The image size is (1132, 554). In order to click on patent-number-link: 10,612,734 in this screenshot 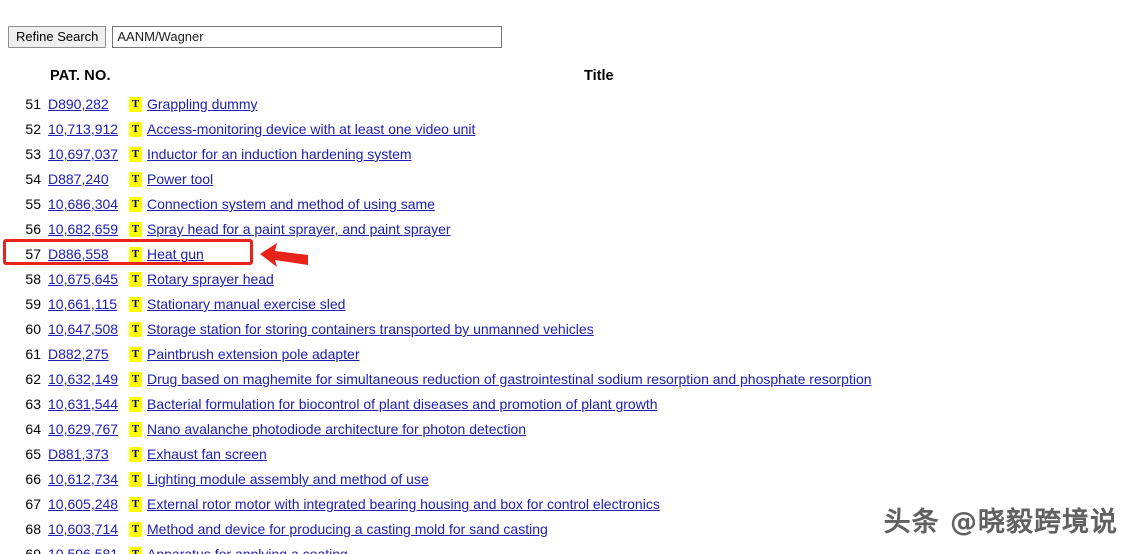, I will do `click(83, 479)`.